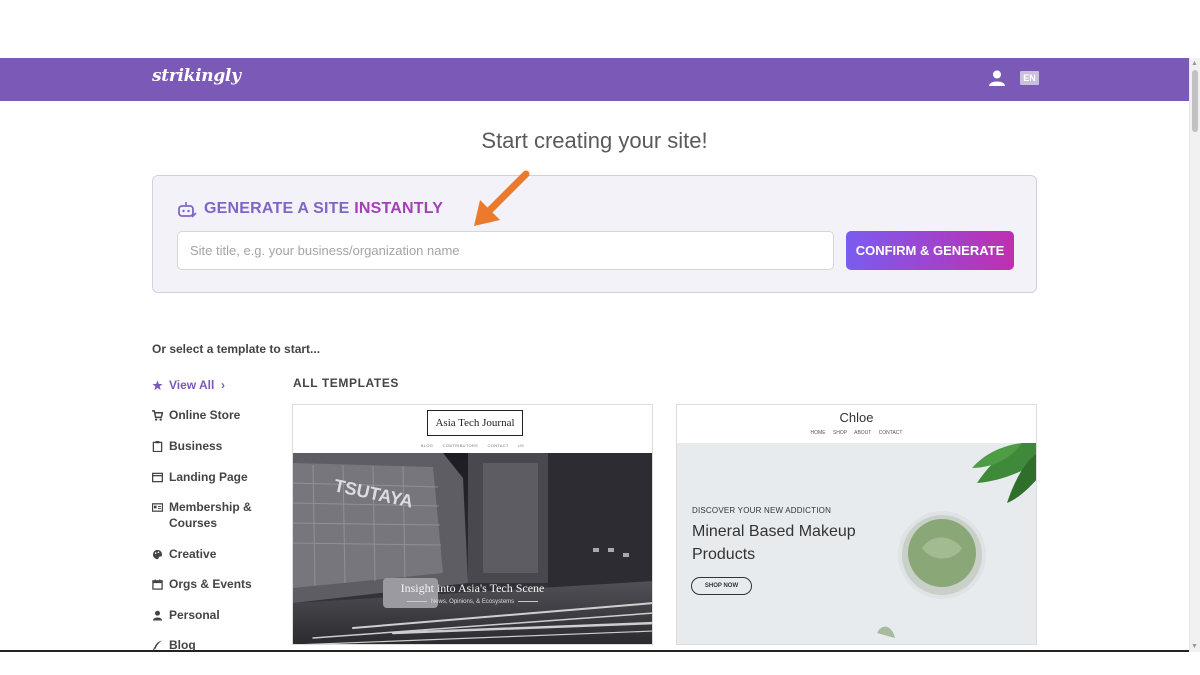 Image resolution: width=1200 pixels, height=675 pixels. I want to click on palette-icon, so click(157, 554).